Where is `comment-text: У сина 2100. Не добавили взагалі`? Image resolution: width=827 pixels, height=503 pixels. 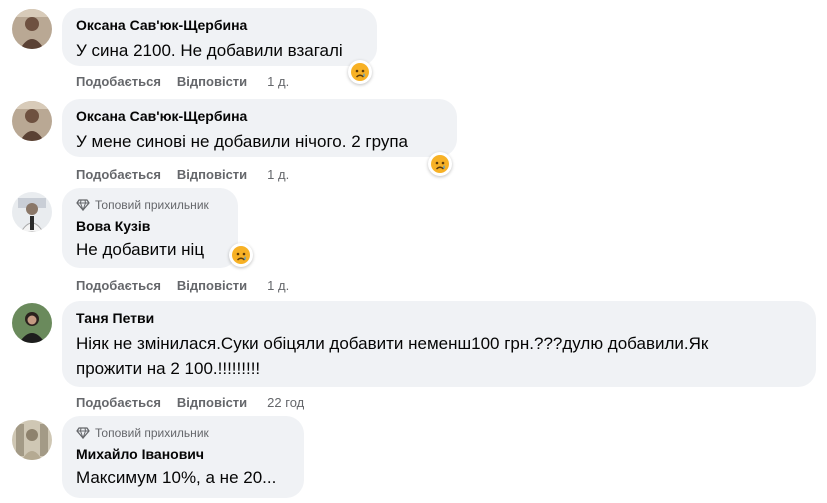
comment-text: У сина 2100. Не добавили взагалі is located at coordinates (209, 50).